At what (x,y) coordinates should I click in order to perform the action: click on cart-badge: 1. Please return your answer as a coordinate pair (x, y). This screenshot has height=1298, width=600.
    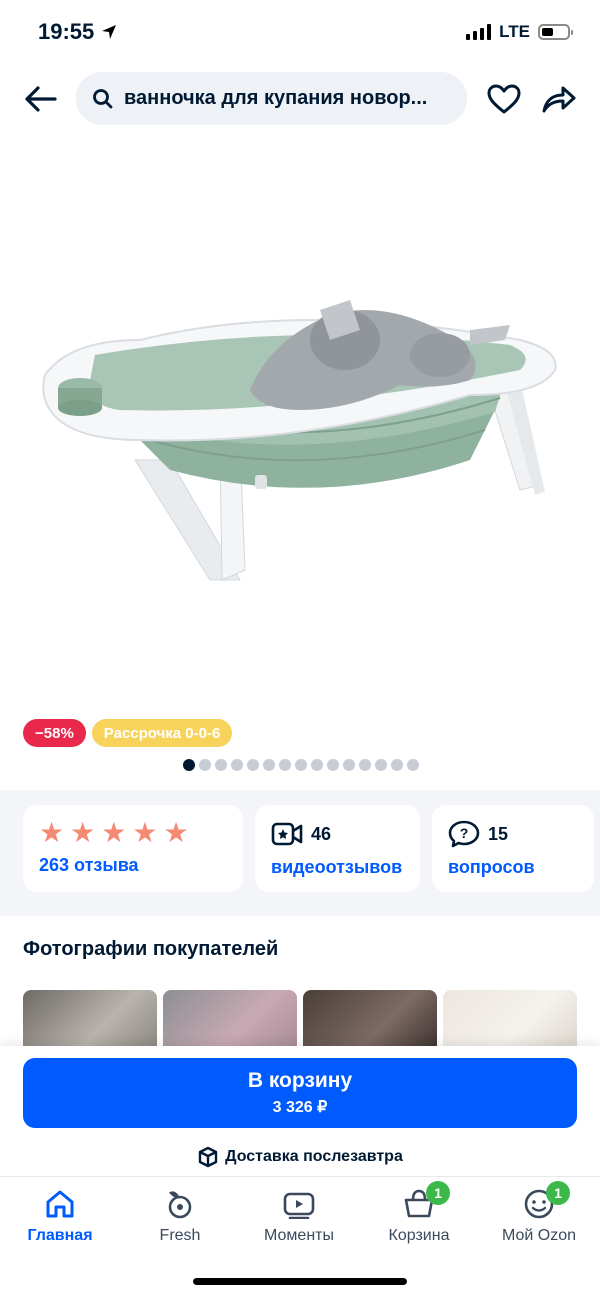
    Looking at the image, I should click on (438, 1193).